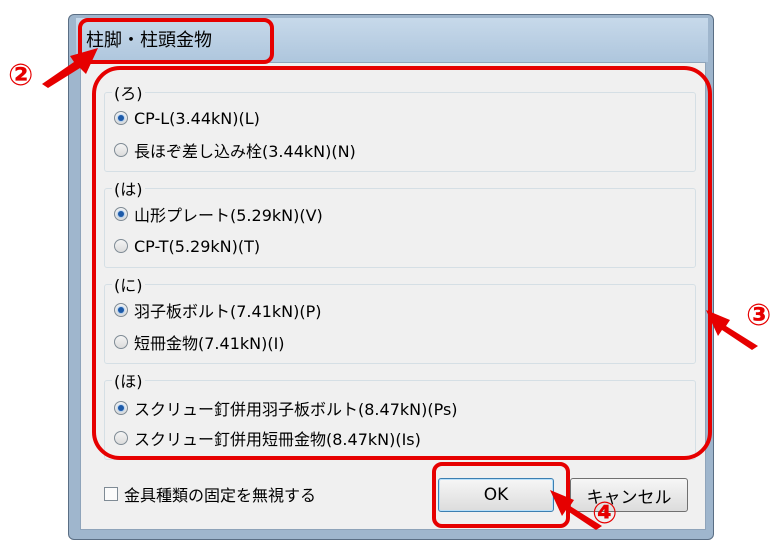  What do you see at coordinates (759, 315) in the screenshot?
I see `annotation-marker-3: ③` at bounding box center [759, 315].